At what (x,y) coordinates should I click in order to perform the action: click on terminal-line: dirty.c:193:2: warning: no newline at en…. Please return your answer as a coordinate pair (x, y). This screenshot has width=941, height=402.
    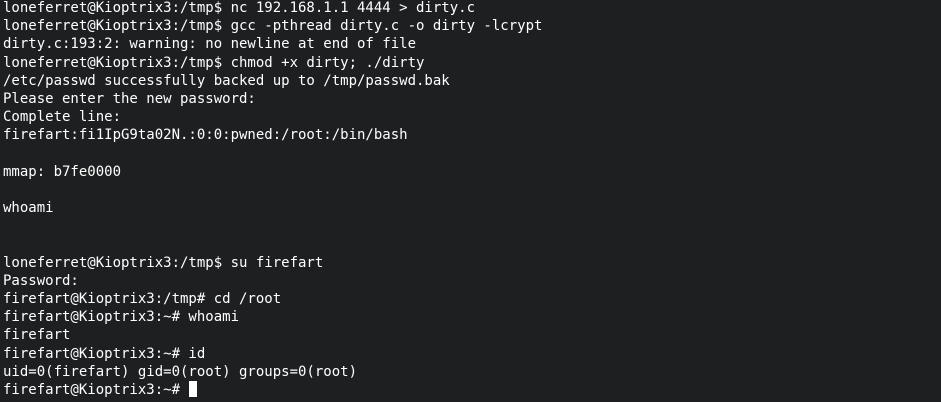
    Looking at the image, I should click on (210, 44).